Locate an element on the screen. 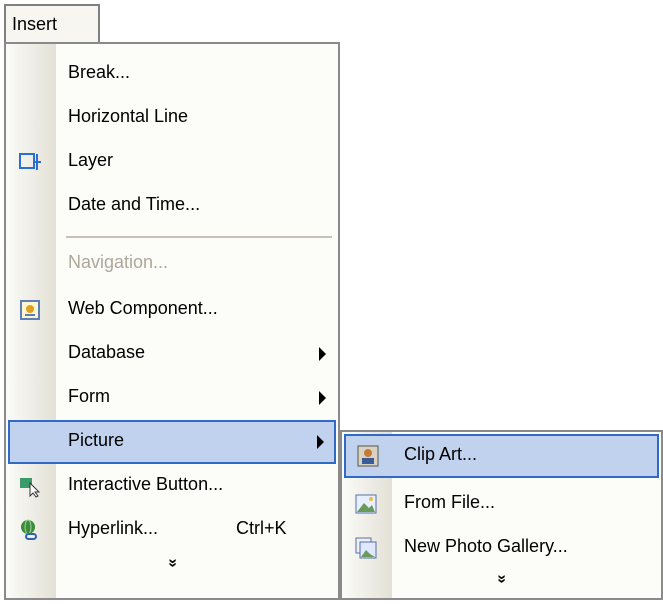 The width and height of the screenshot is (663, 604). hyperlink-shortcut: Ctrl+K is located at coordinates (261, 528).